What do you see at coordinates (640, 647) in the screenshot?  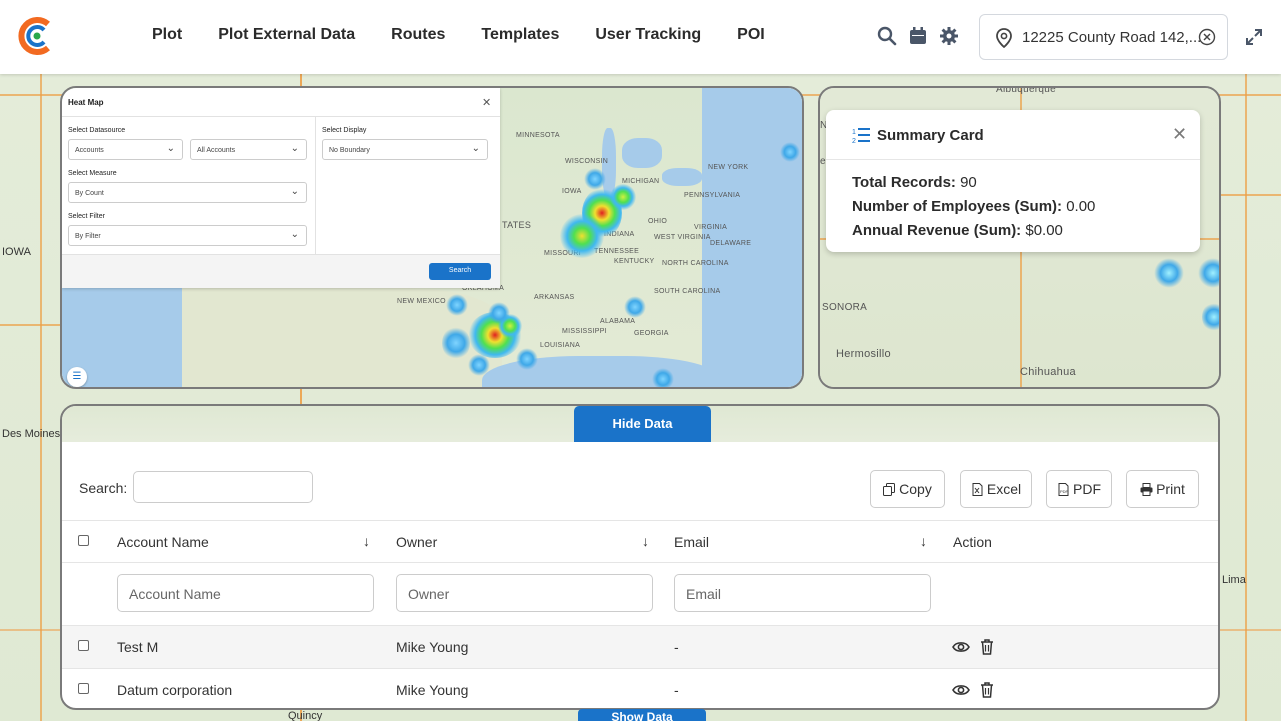 I see `table-row: Test M Mike Young -` at bounding box center [640, 647].